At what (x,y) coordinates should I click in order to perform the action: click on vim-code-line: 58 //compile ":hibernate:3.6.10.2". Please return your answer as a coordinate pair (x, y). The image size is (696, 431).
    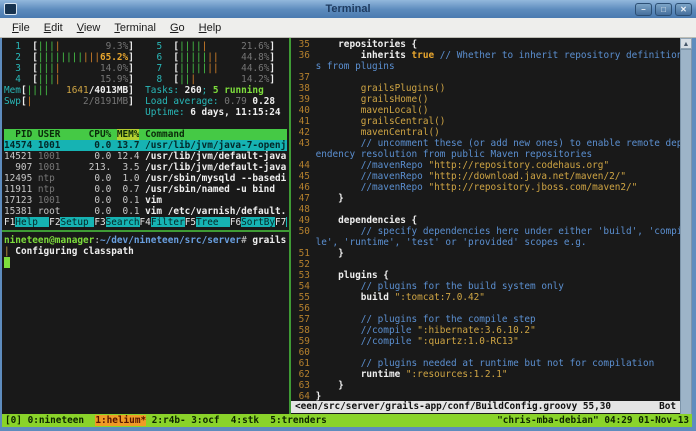
    Looking at the image, I should click on (414, 330).